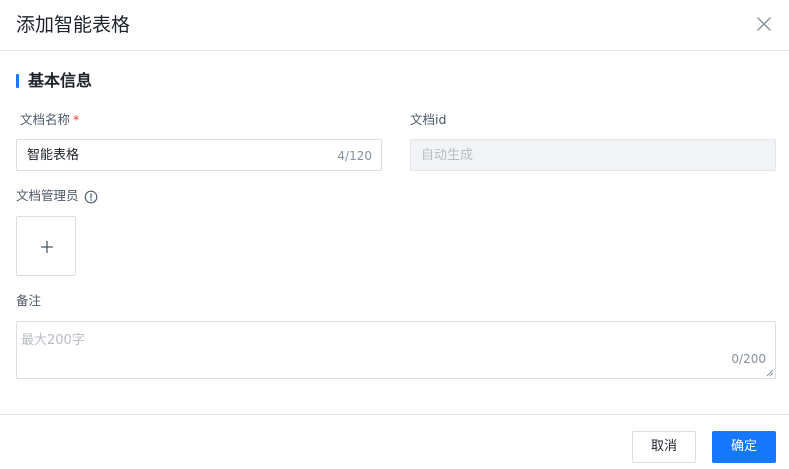 The image size is (789, 469). What do you see at coordinates (354, 156) in the screenshot?
I see `doc-name-char-count: 4/120` at bounding box center [354, 156].